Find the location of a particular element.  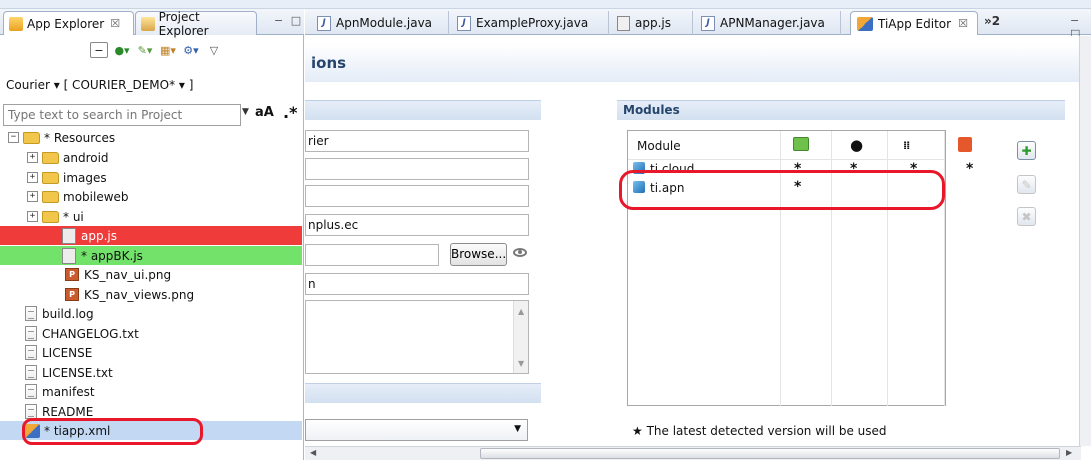

left-panel-tabbar: App Explorer ☒ Project Explorer − □ is located at coordinates (152, 23).